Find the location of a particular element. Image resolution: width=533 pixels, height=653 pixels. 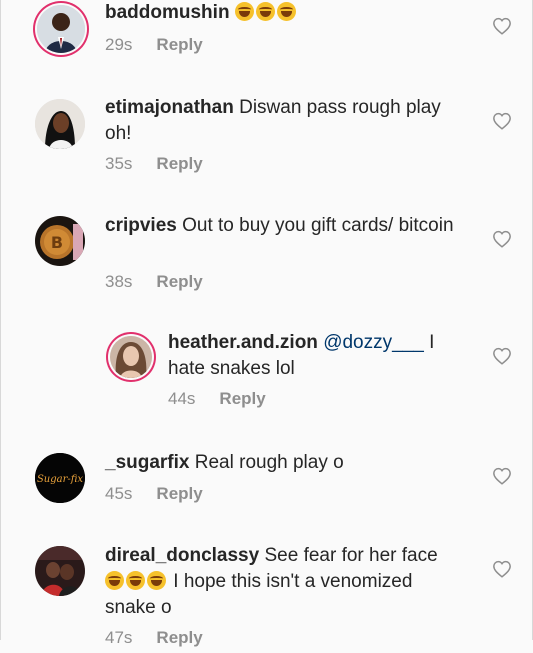

comment-text: _sugarfix Real rough play o is located at coordinates (283, 463).